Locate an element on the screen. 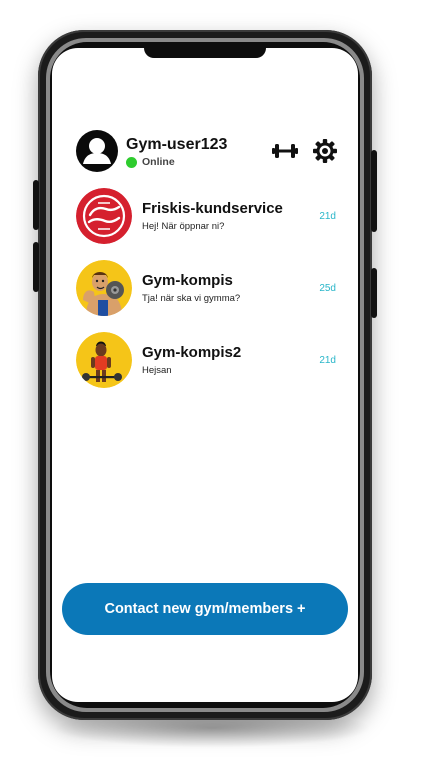 This screenshot has width=425, height=768. chat-item-gym-kompis: Gym-kompis Tja! när ska vi gymma? 25d is located at coordinates (209, 289).